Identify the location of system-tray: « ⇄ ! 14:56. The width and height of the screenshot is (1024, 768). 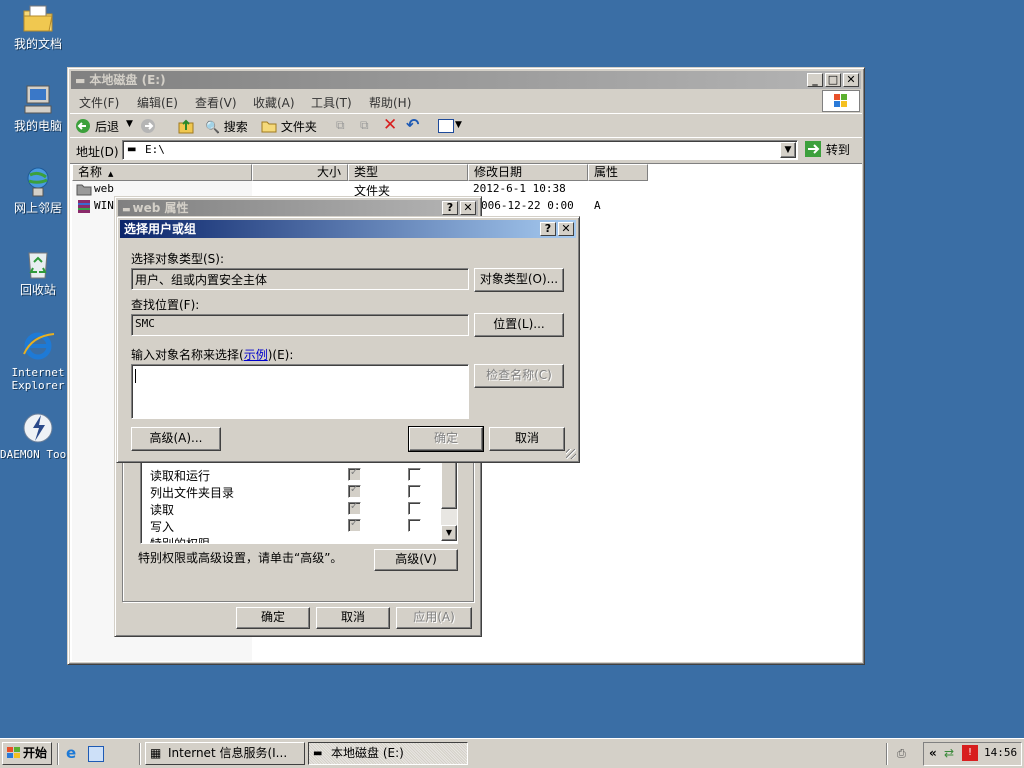
(972, 754).